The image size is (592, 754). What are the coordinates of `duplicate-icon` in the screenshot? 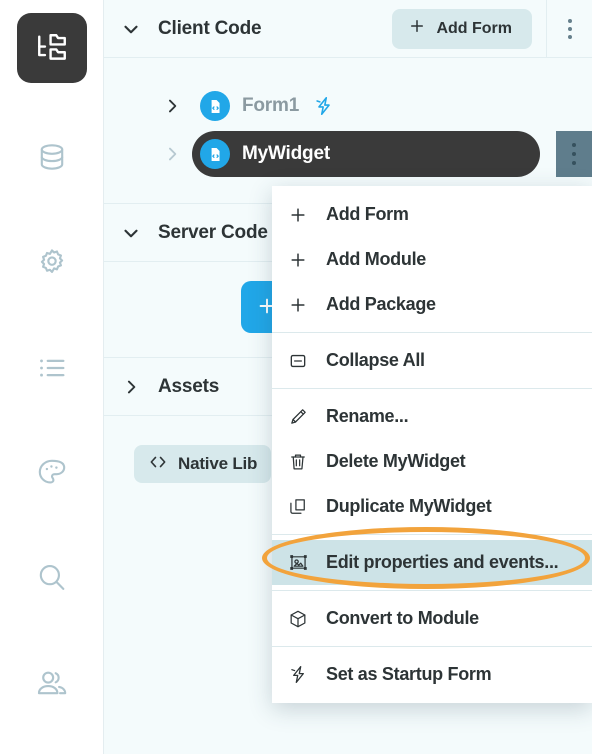 It's located at (307, 507).